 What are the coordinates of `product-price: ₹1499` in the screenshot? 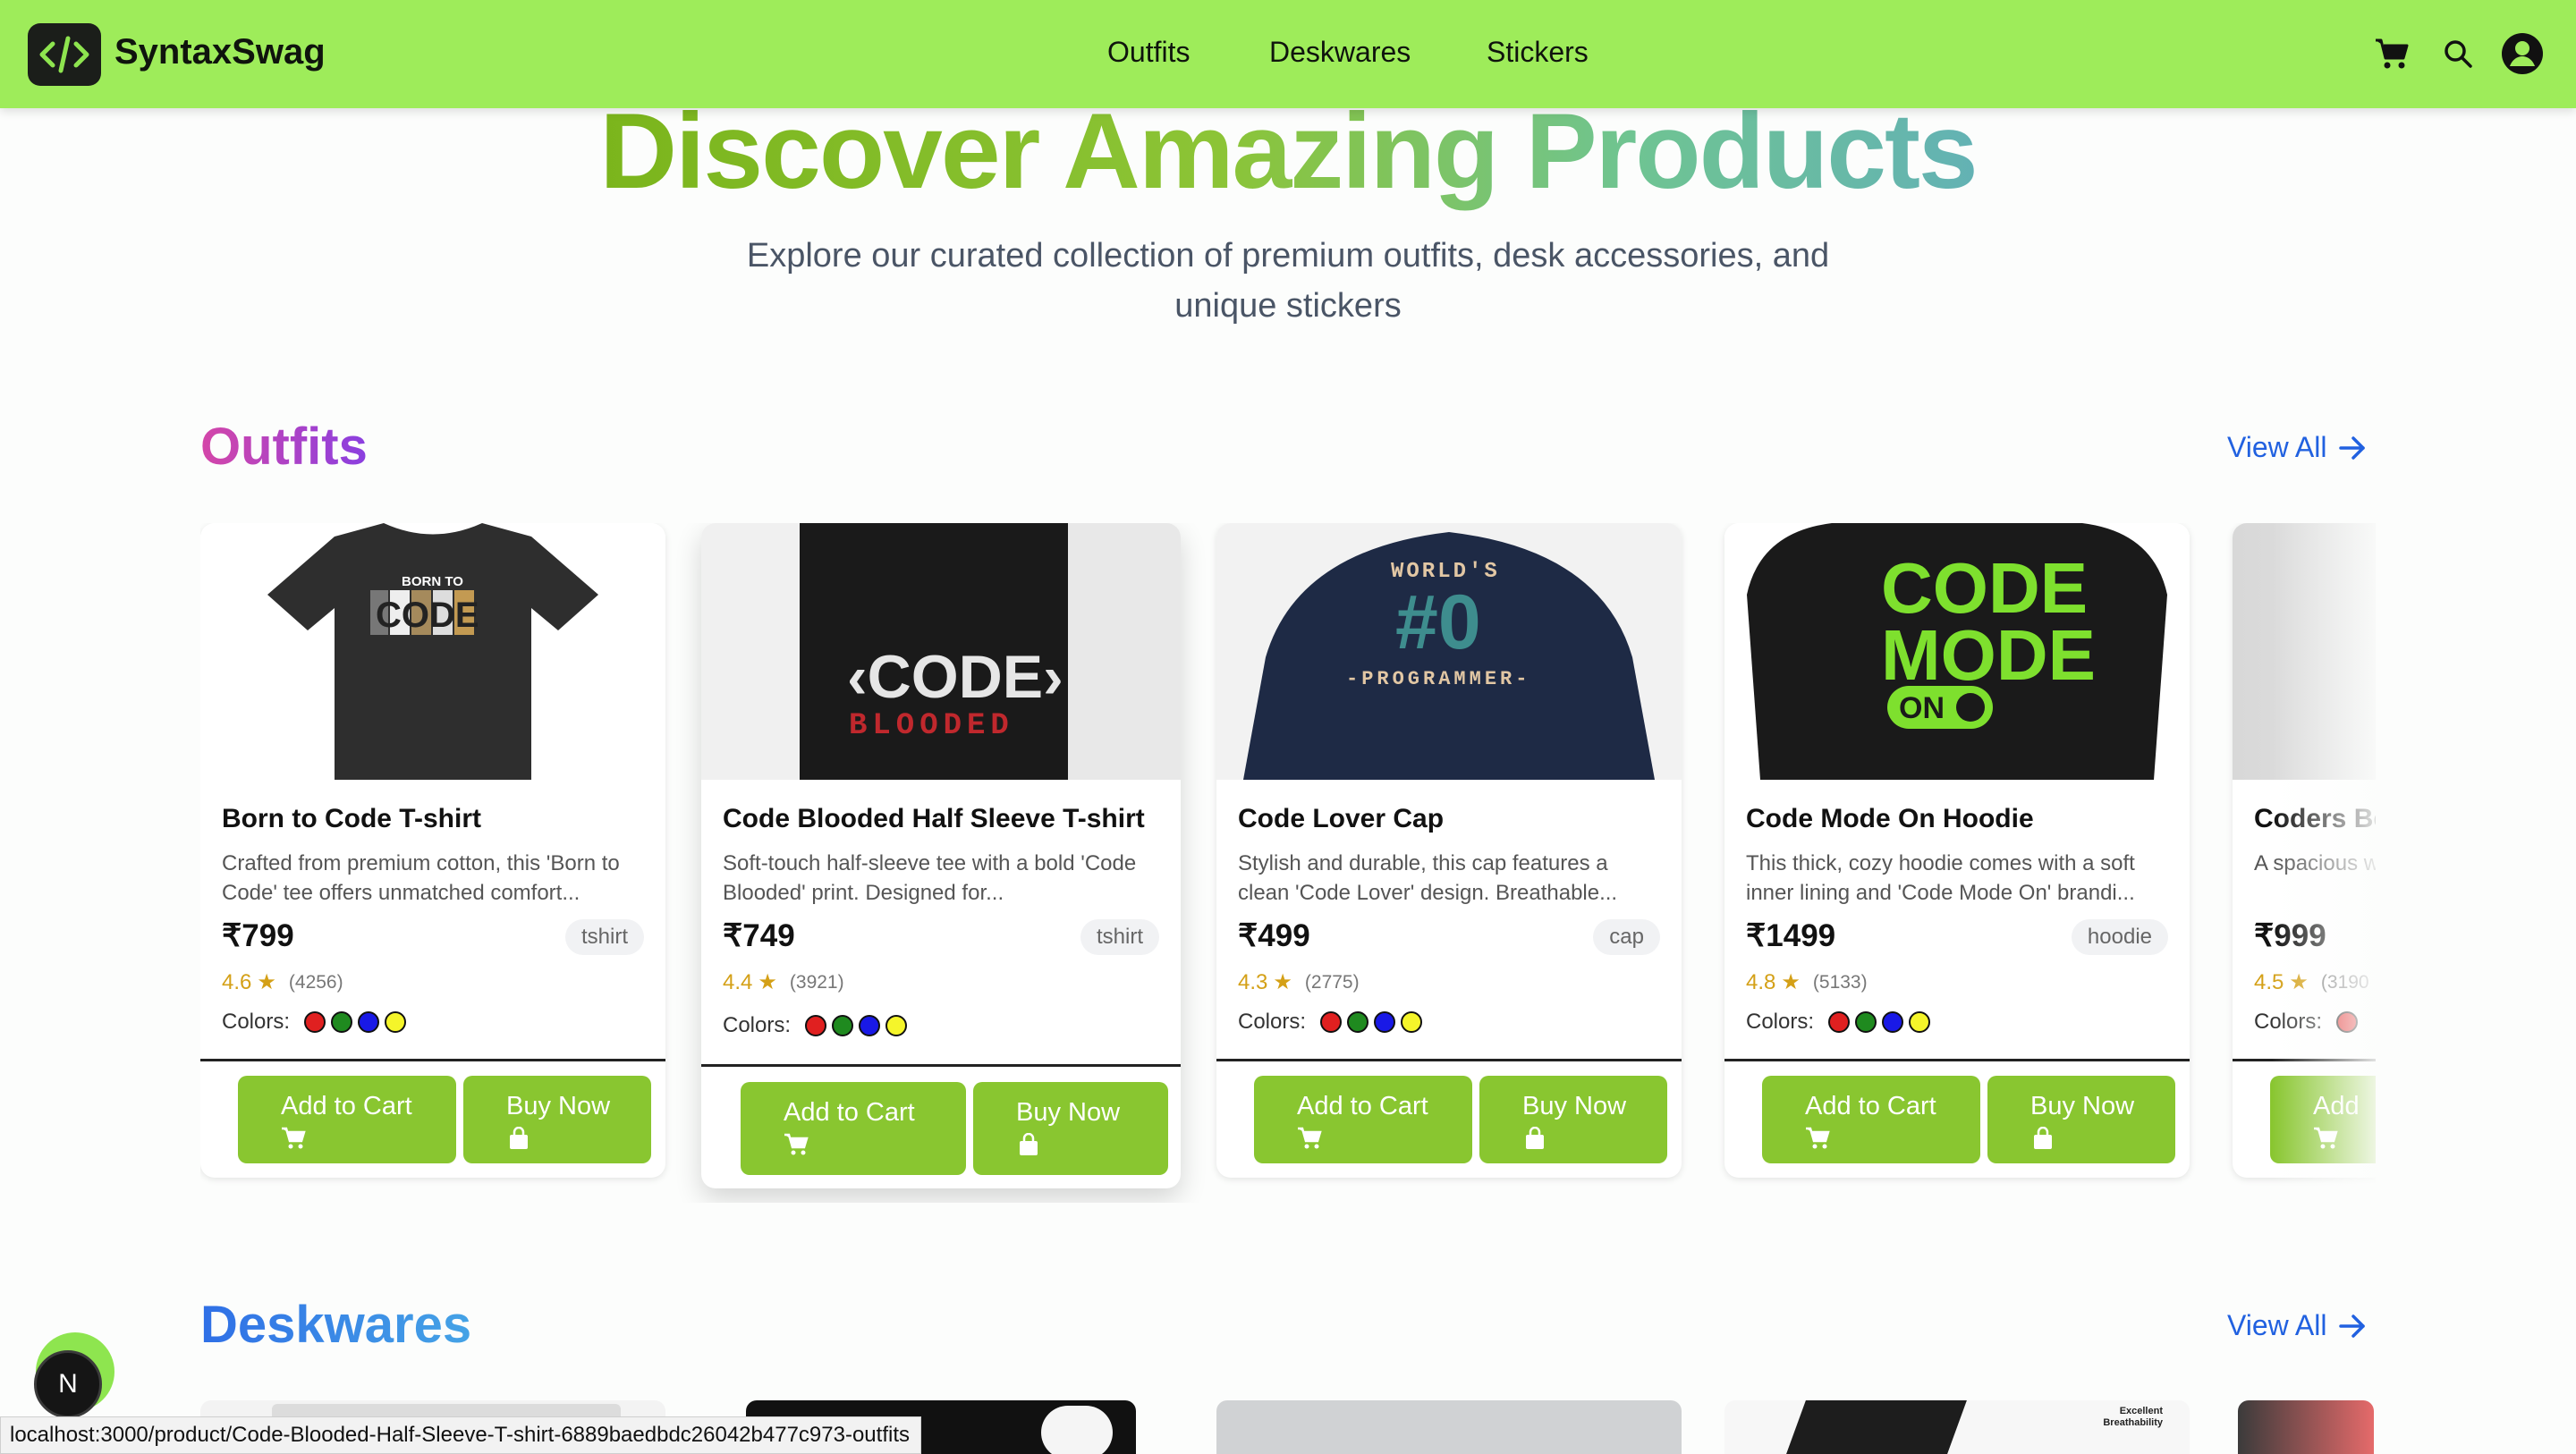 It's located at (1791, 936).